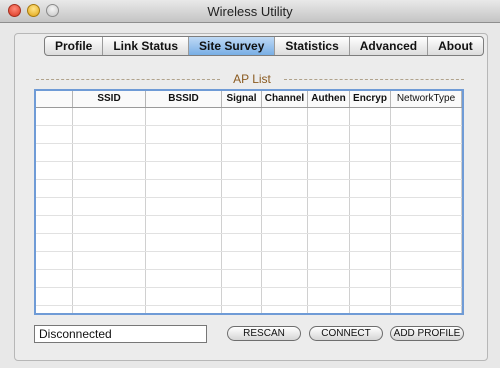 The height and width of the screenshot is (368, 500). I want to click on ap-list-title: AP List, so click(252, 79).